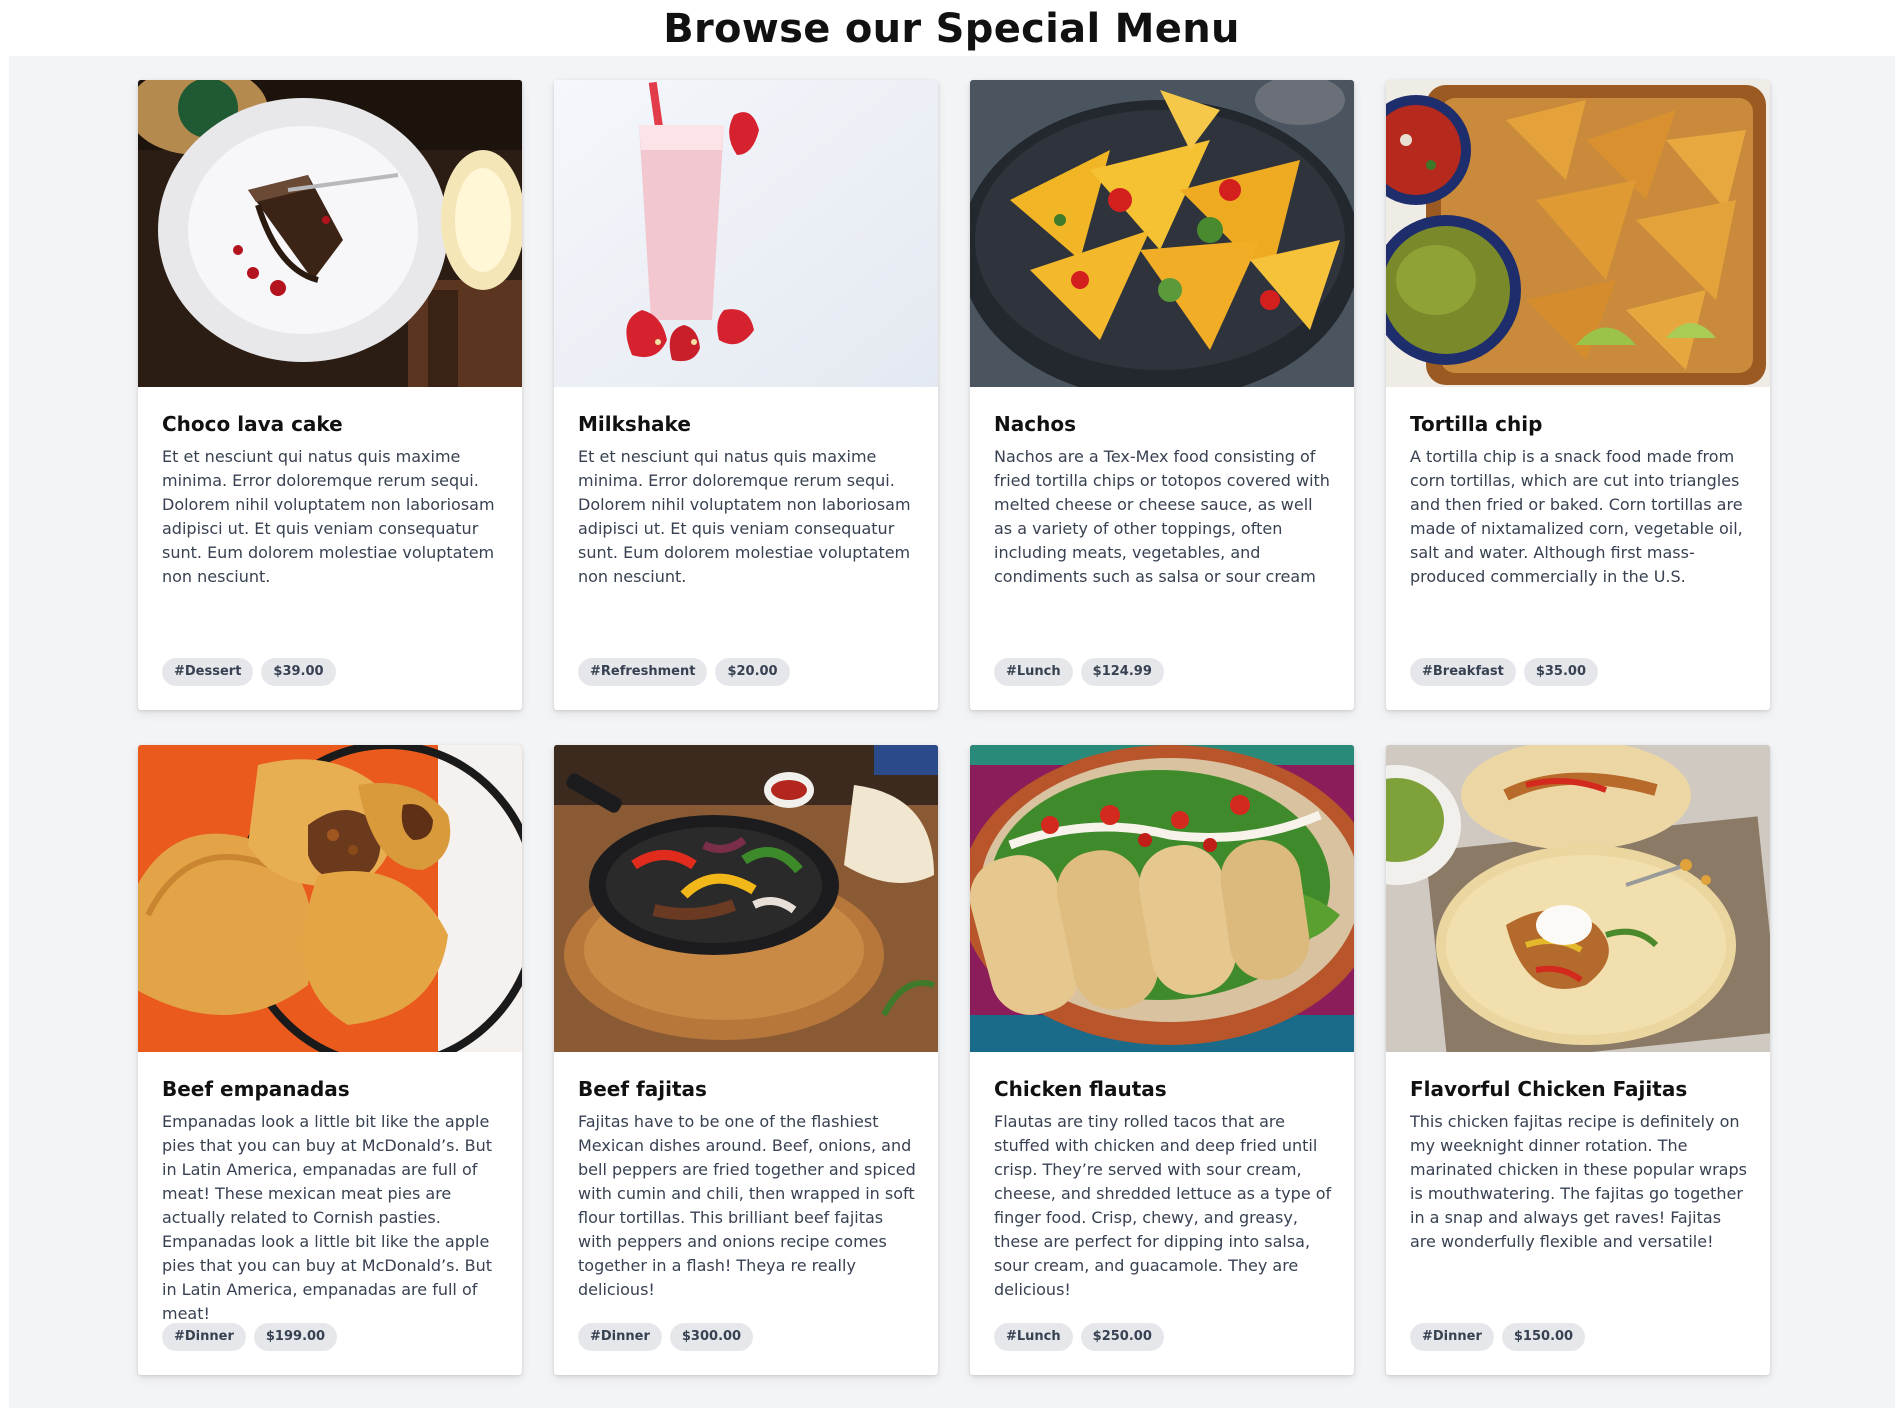 Image resolution: width=1903 pixels, height=1408 pixels. What do you see at coordinates (1476, 424) in the screenshot?
I see `item-title: Tortilla chip` at bounding box center [1476, 424].